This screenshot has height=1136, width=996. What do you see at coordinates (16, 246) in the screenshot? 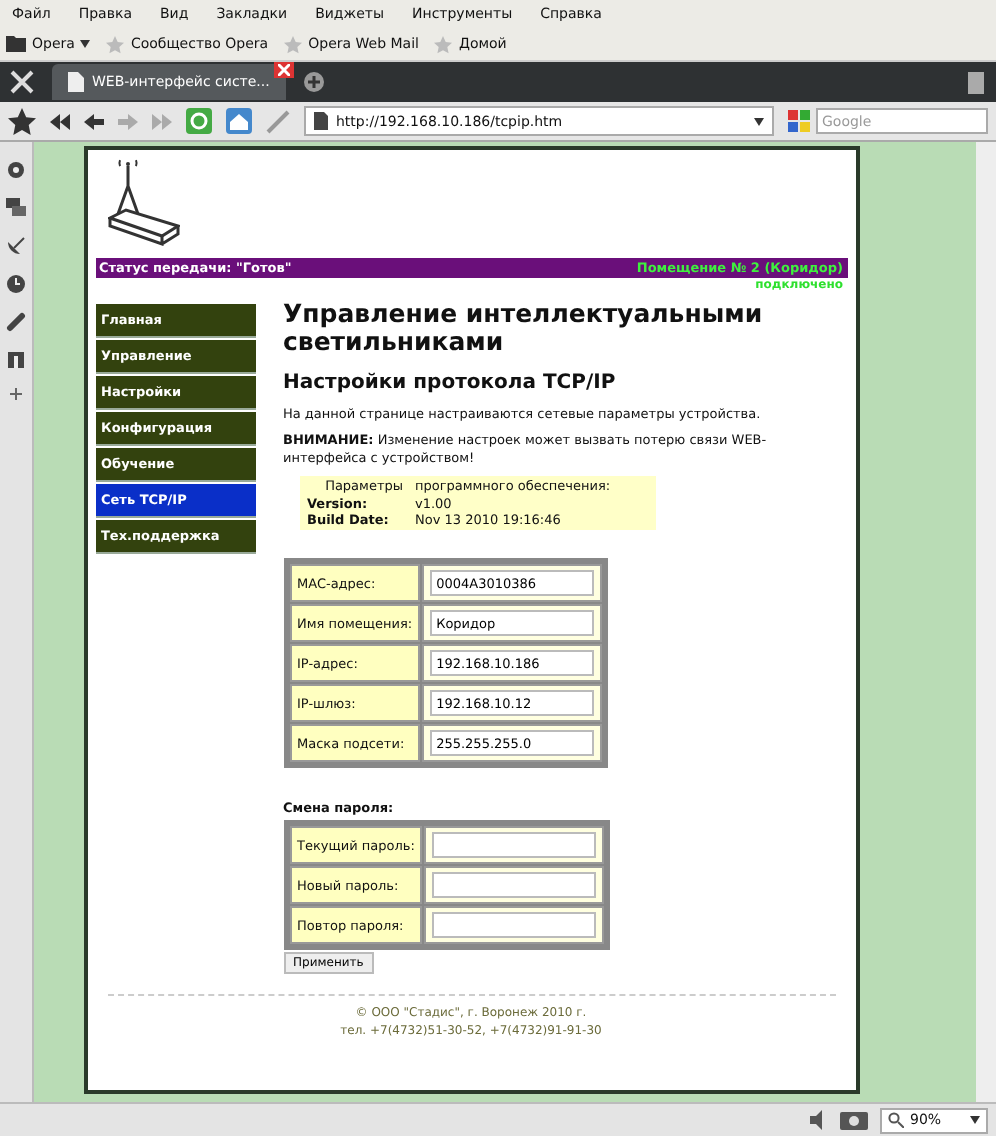
I see `satellite-dish-icon` at bounding box center [16, 246].